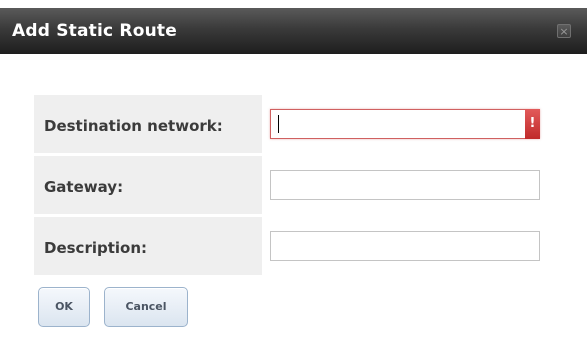  What do you see at coordinates (146, 307) in the screenshot?
I see `cancel-button: Cancel` at bounding box center [146, 307].